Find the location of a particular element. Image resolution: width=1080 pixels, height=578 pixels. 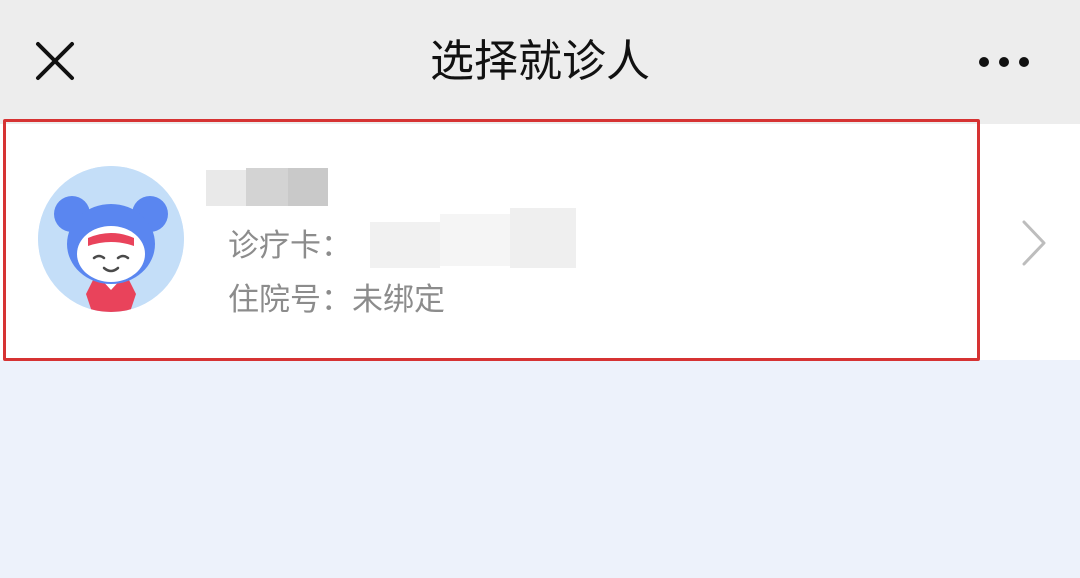

more-dots-icon is located at coordinates (1004, 62).